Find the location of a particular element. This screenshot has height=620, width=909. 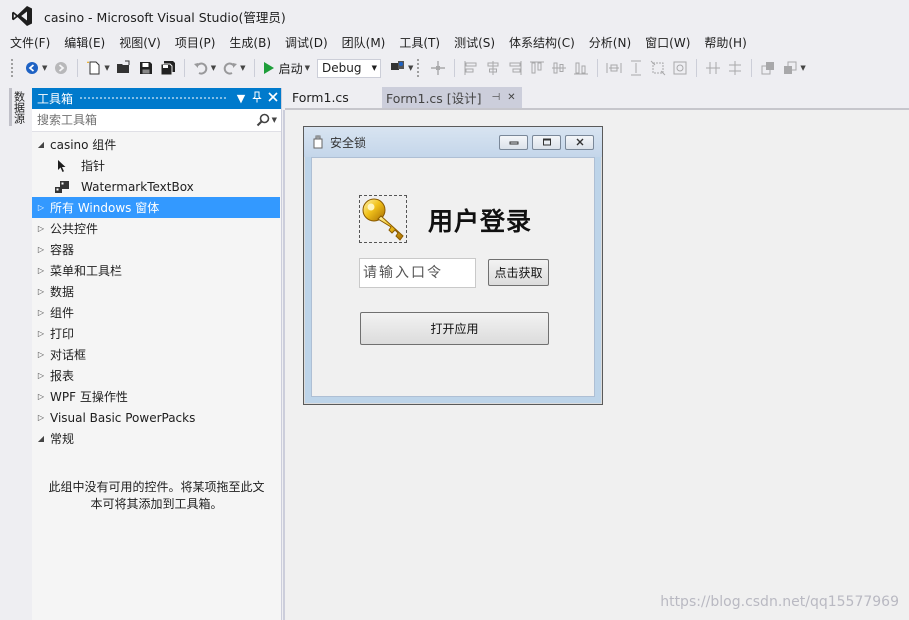

make-same-width-icon is located at coordinates (614, 68).